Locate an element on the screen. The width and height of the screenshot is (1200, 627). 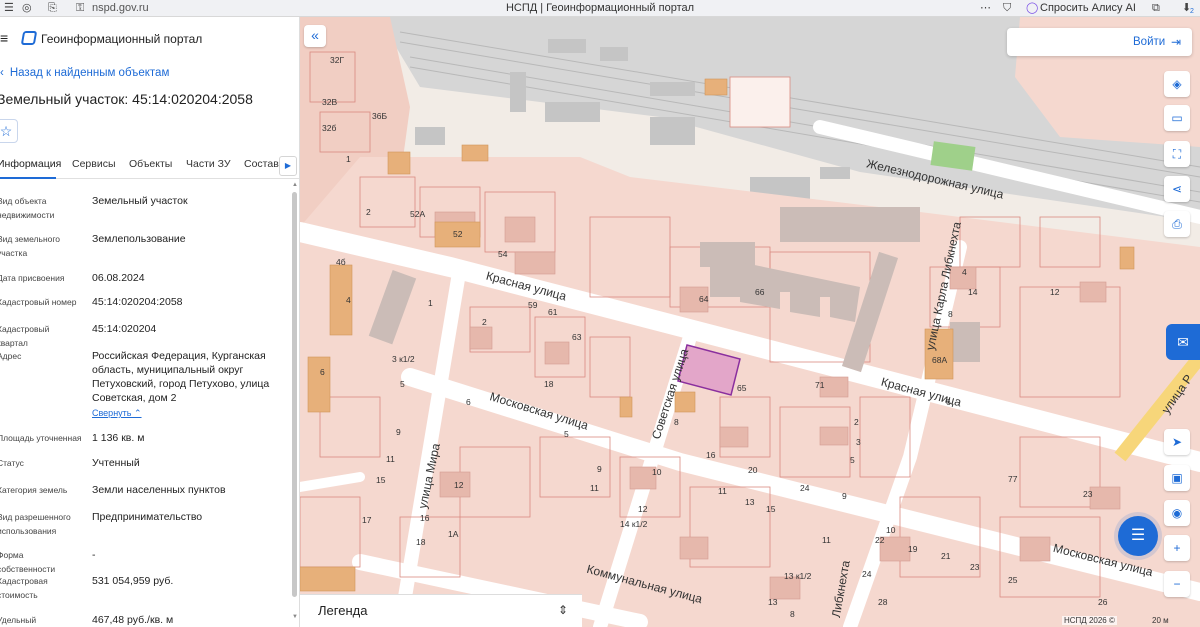
portal-logo-icon is located at coordinates (29, 38).